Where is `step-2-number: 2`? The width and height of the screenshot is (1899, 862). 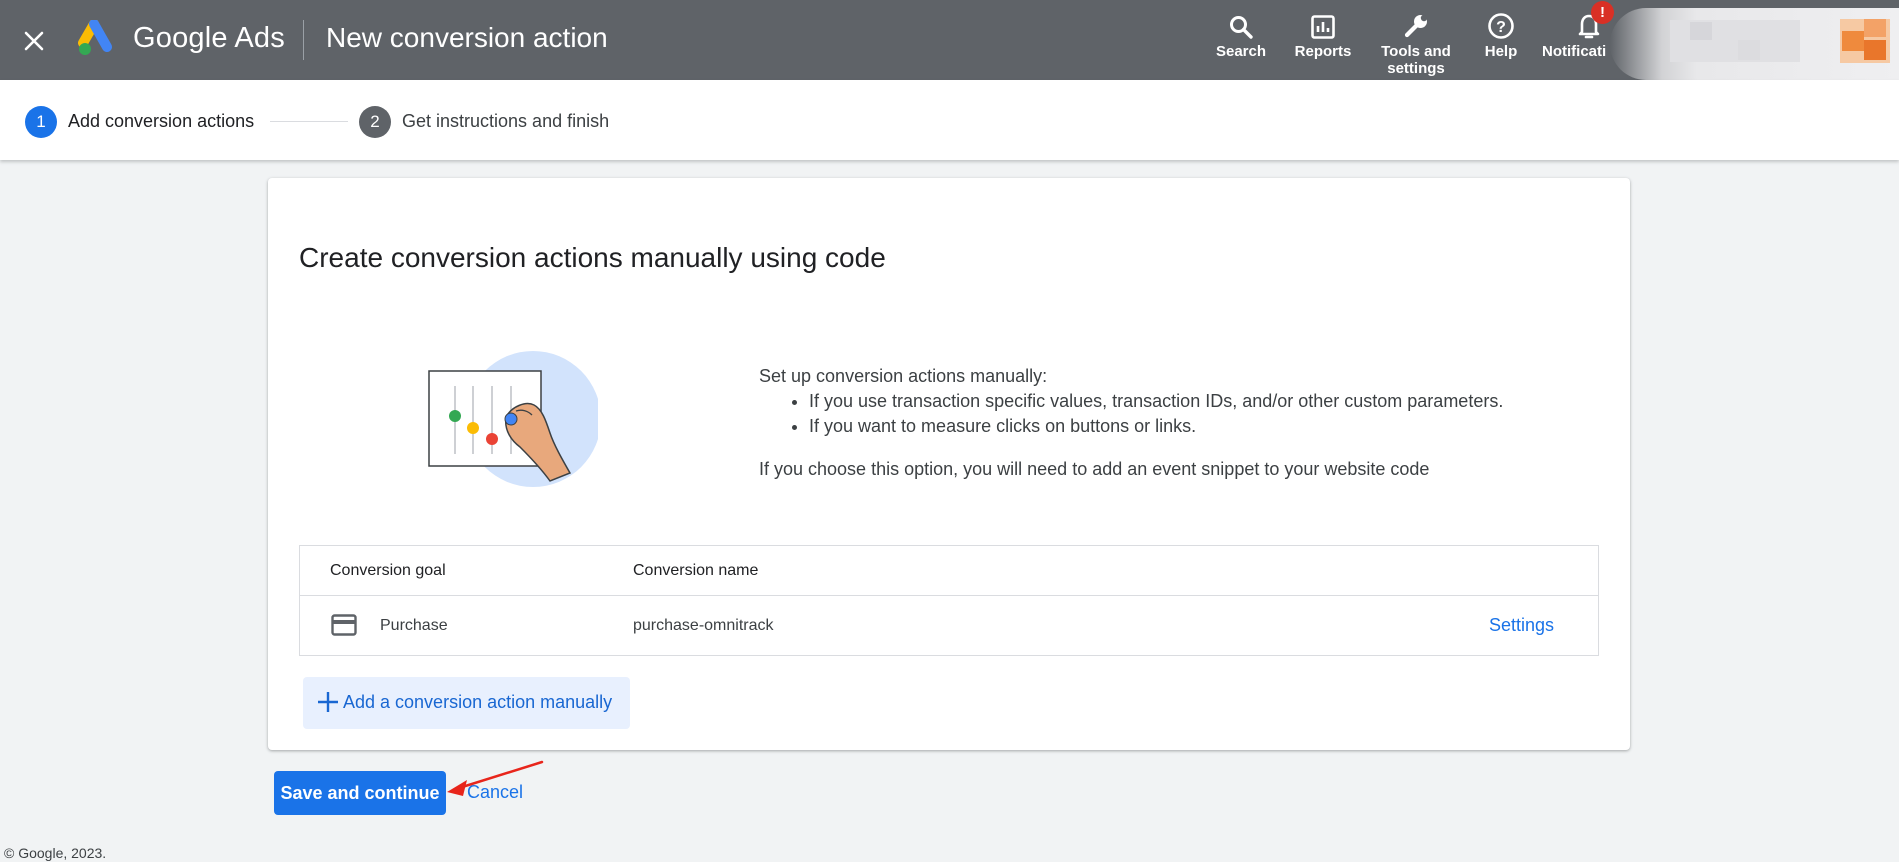
step-2-number: 2 is located at coordinates (375, 122).